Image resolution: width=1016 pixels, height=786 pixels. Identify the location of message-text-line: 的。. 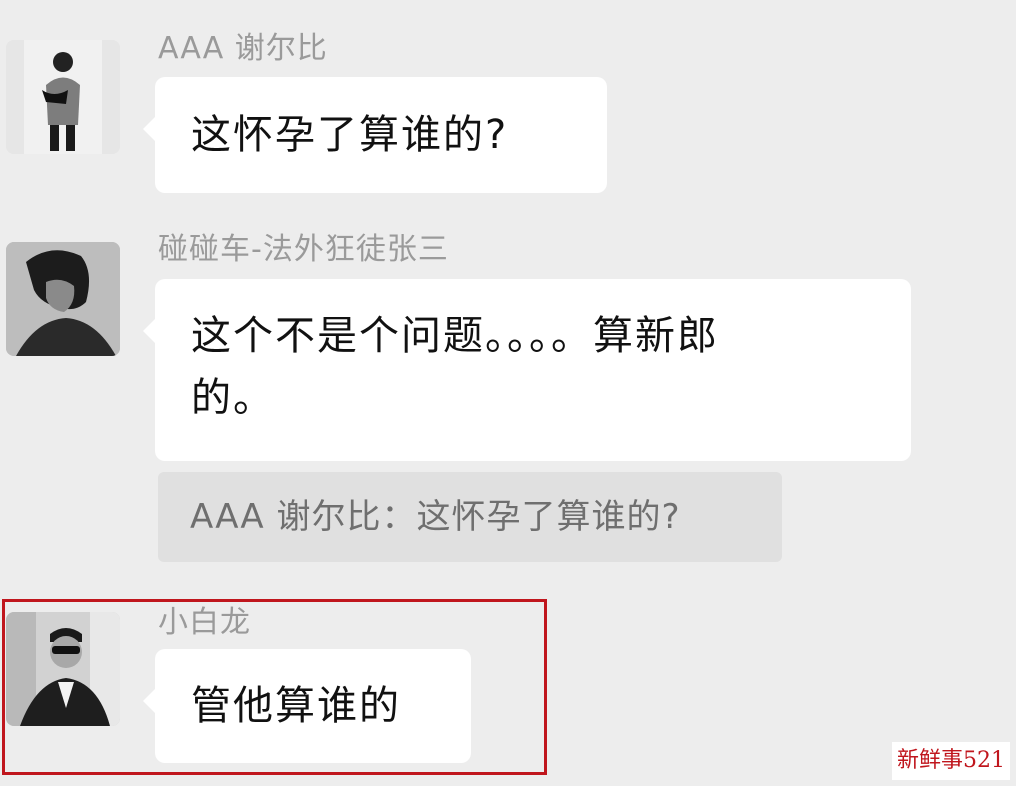
(233, 398).